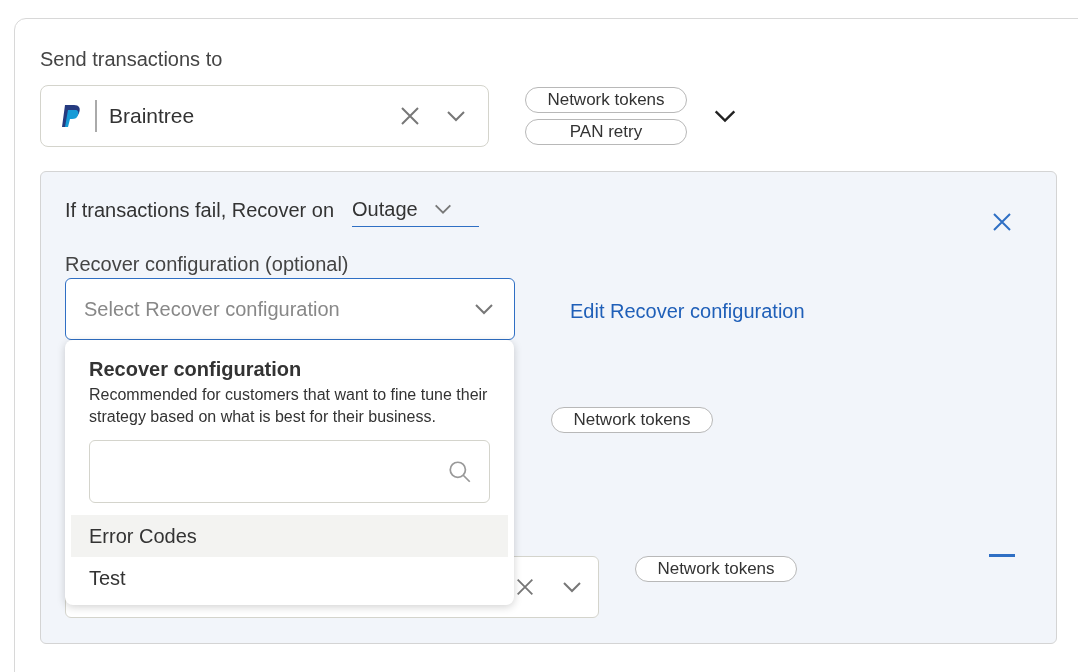 Image resolution: width=1078 pixels, height=672 pixels. What do you see at coordinates (264, 116) in the screenshot?
I see `processor-select: Braintree` at bounding box center [264, 116].